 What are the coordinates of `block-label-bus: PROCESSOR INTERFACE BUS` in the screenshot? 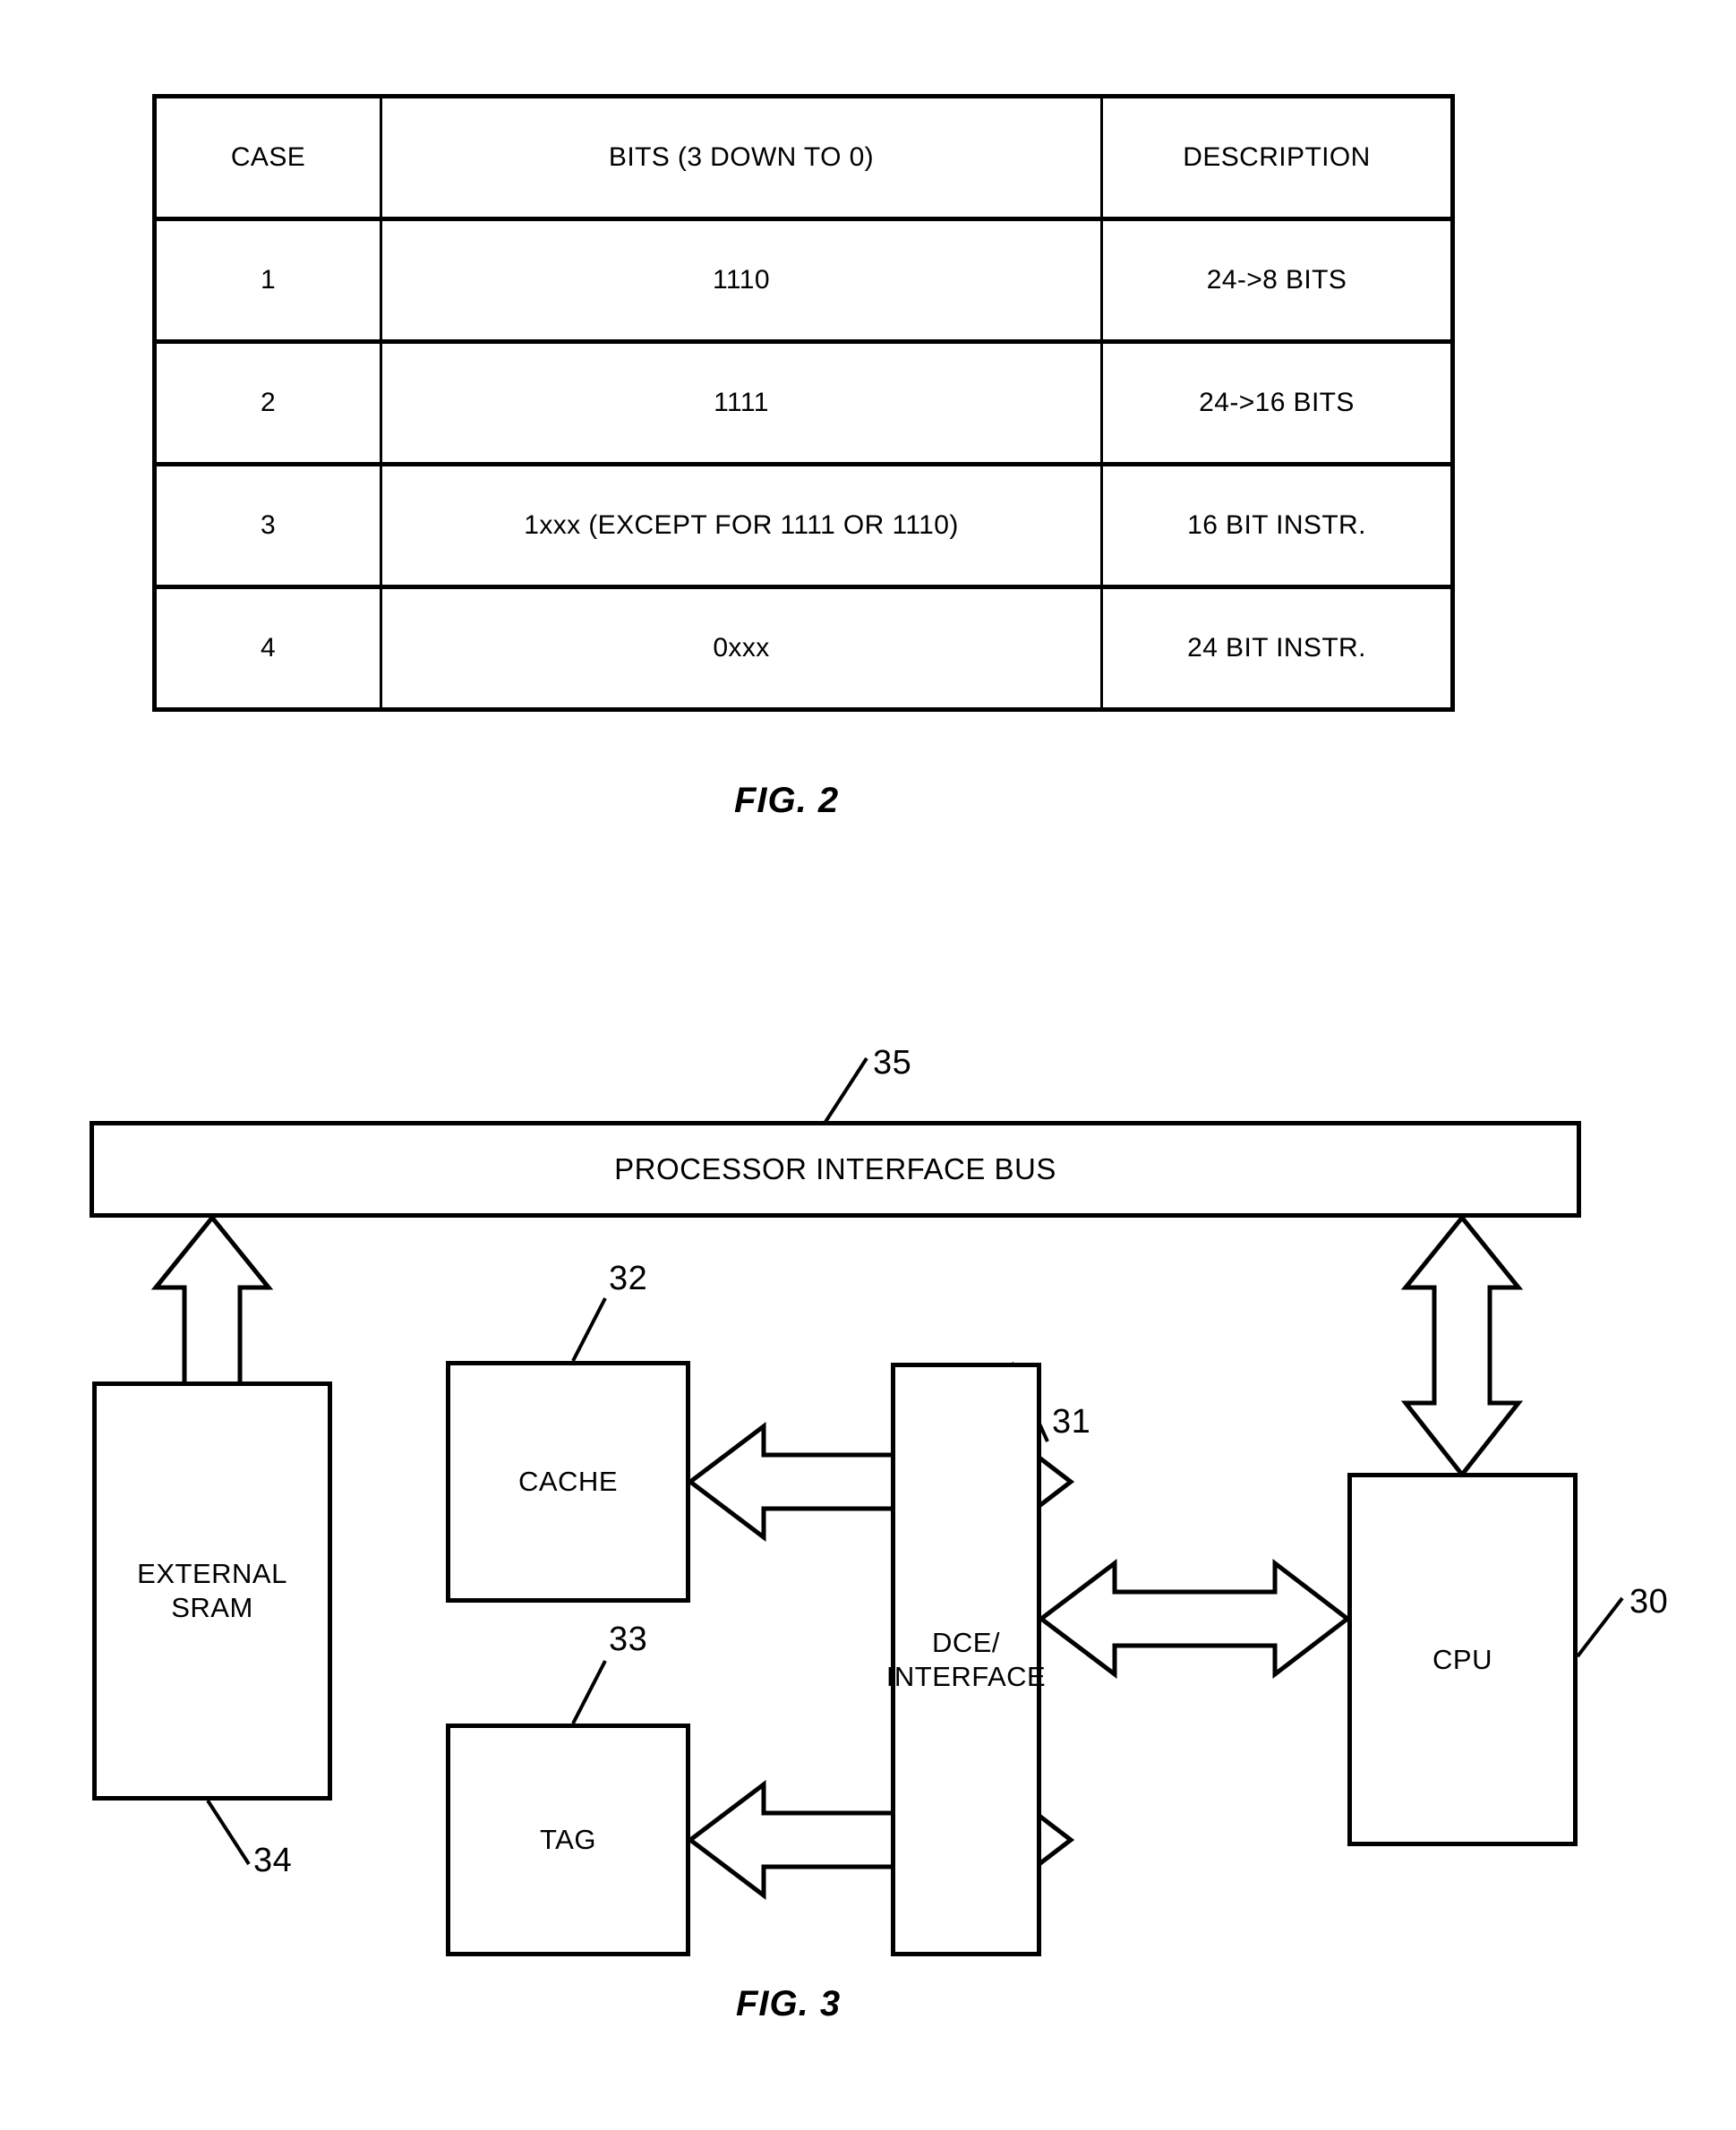 It's located at (835, 1168).